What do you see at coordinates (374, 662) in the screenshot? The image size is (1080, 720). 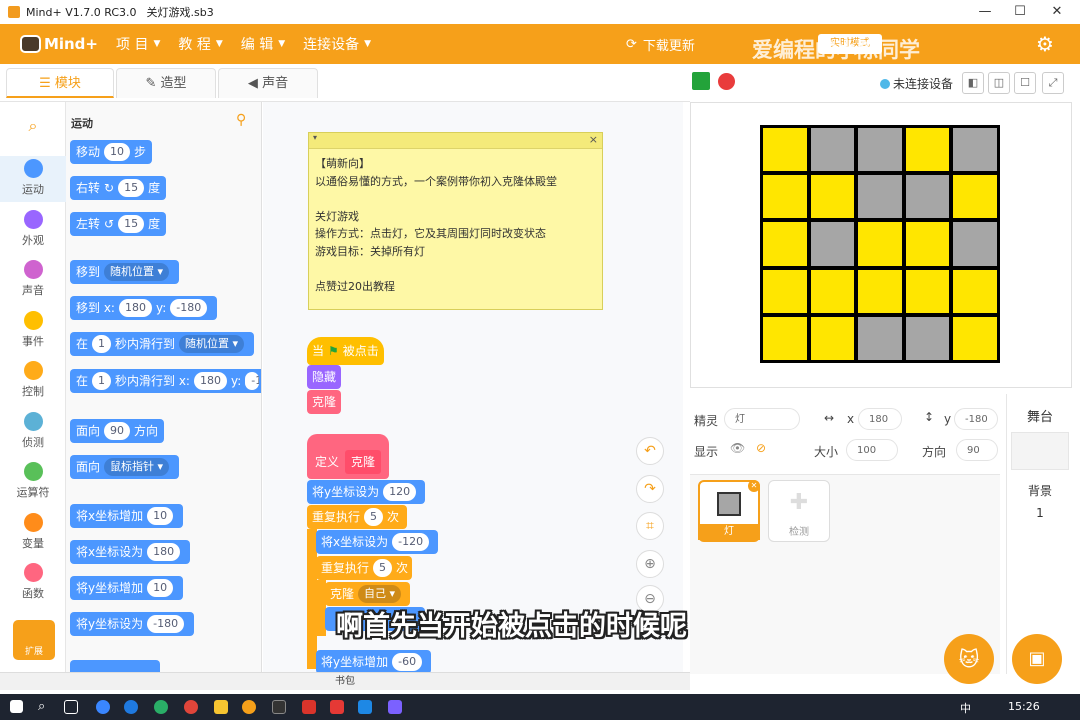 I see `change-y-block: 将y坐标增加 -60` at bounding box center [374, 662].